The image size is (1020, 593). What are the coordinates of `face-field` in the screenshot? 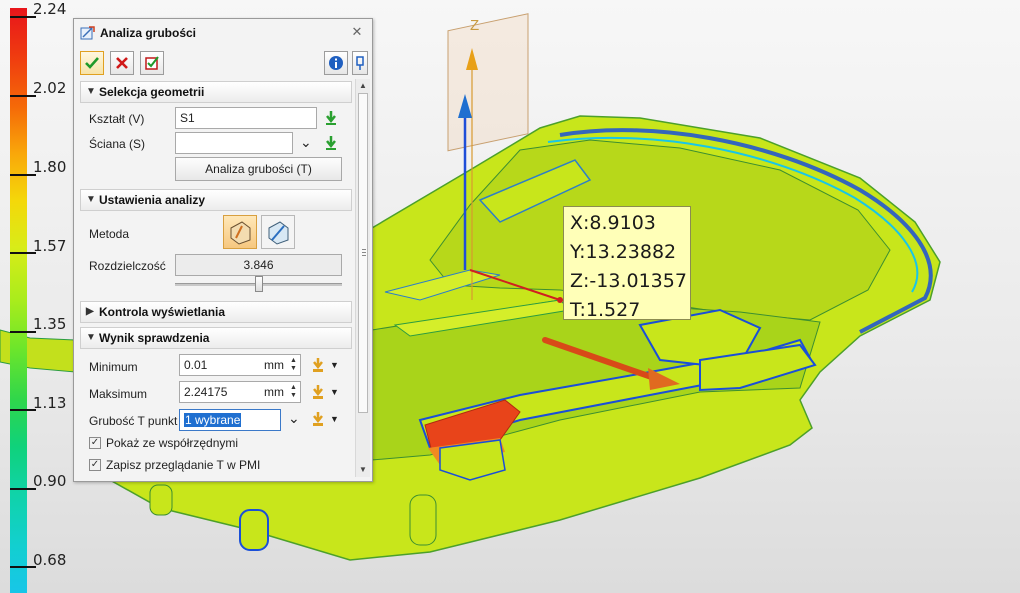 It's located at (234, 143).